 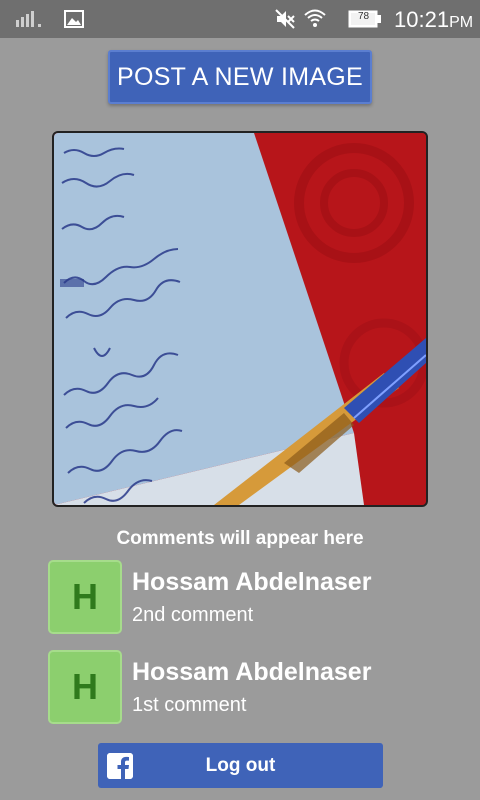 What do you see at coordinates (461, 22) in the screenshot?
I see `clock-ampm: PM` at bounding box center [461, 22].